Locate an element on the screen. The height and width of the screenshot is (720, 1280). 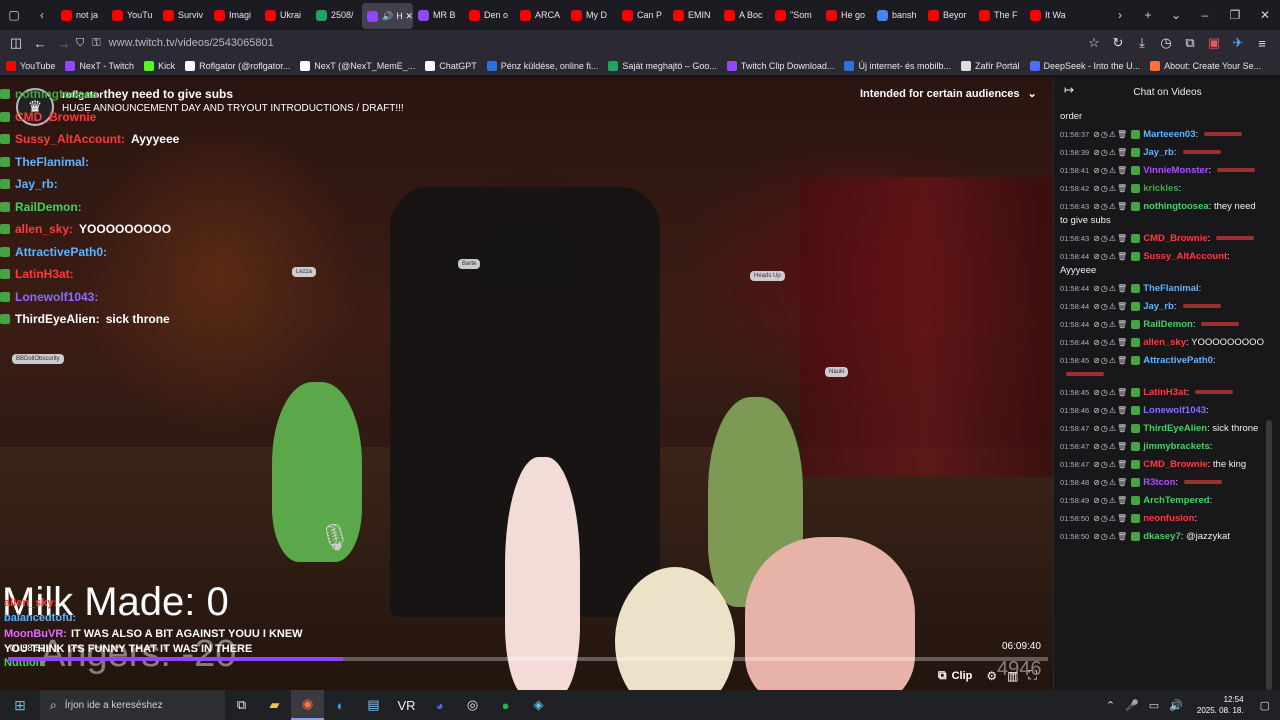
task-view-icon: ⧉ is located at coordinates (241, 705).